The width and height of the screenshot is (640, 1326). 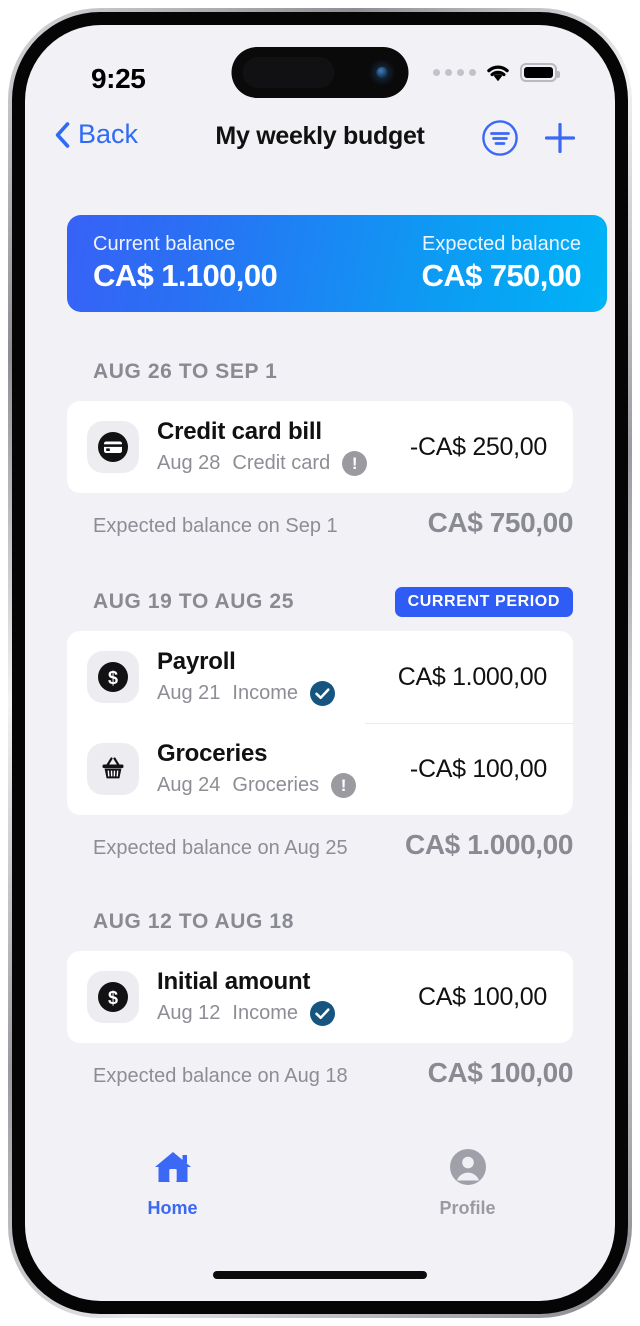 What do you see at coordinates (483, 602) in the screenshot?
I see `status-badge: CURRENT PERIOD` at bounding box center [483, 602].